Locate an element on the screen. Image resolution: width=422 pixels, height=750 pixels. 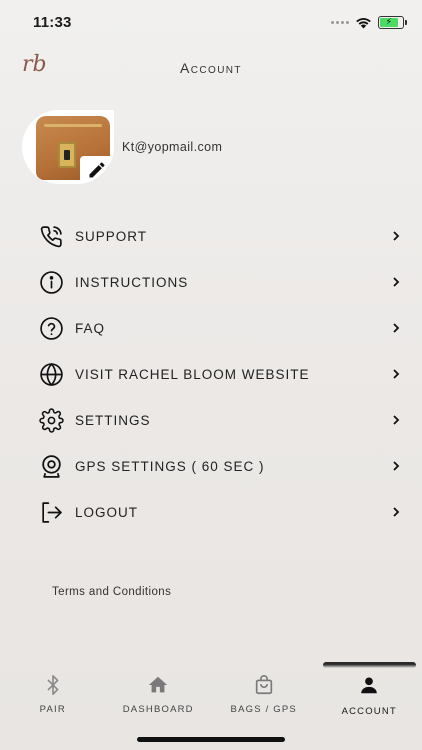
app-header: rb Account is located at coordinates (211, 68).